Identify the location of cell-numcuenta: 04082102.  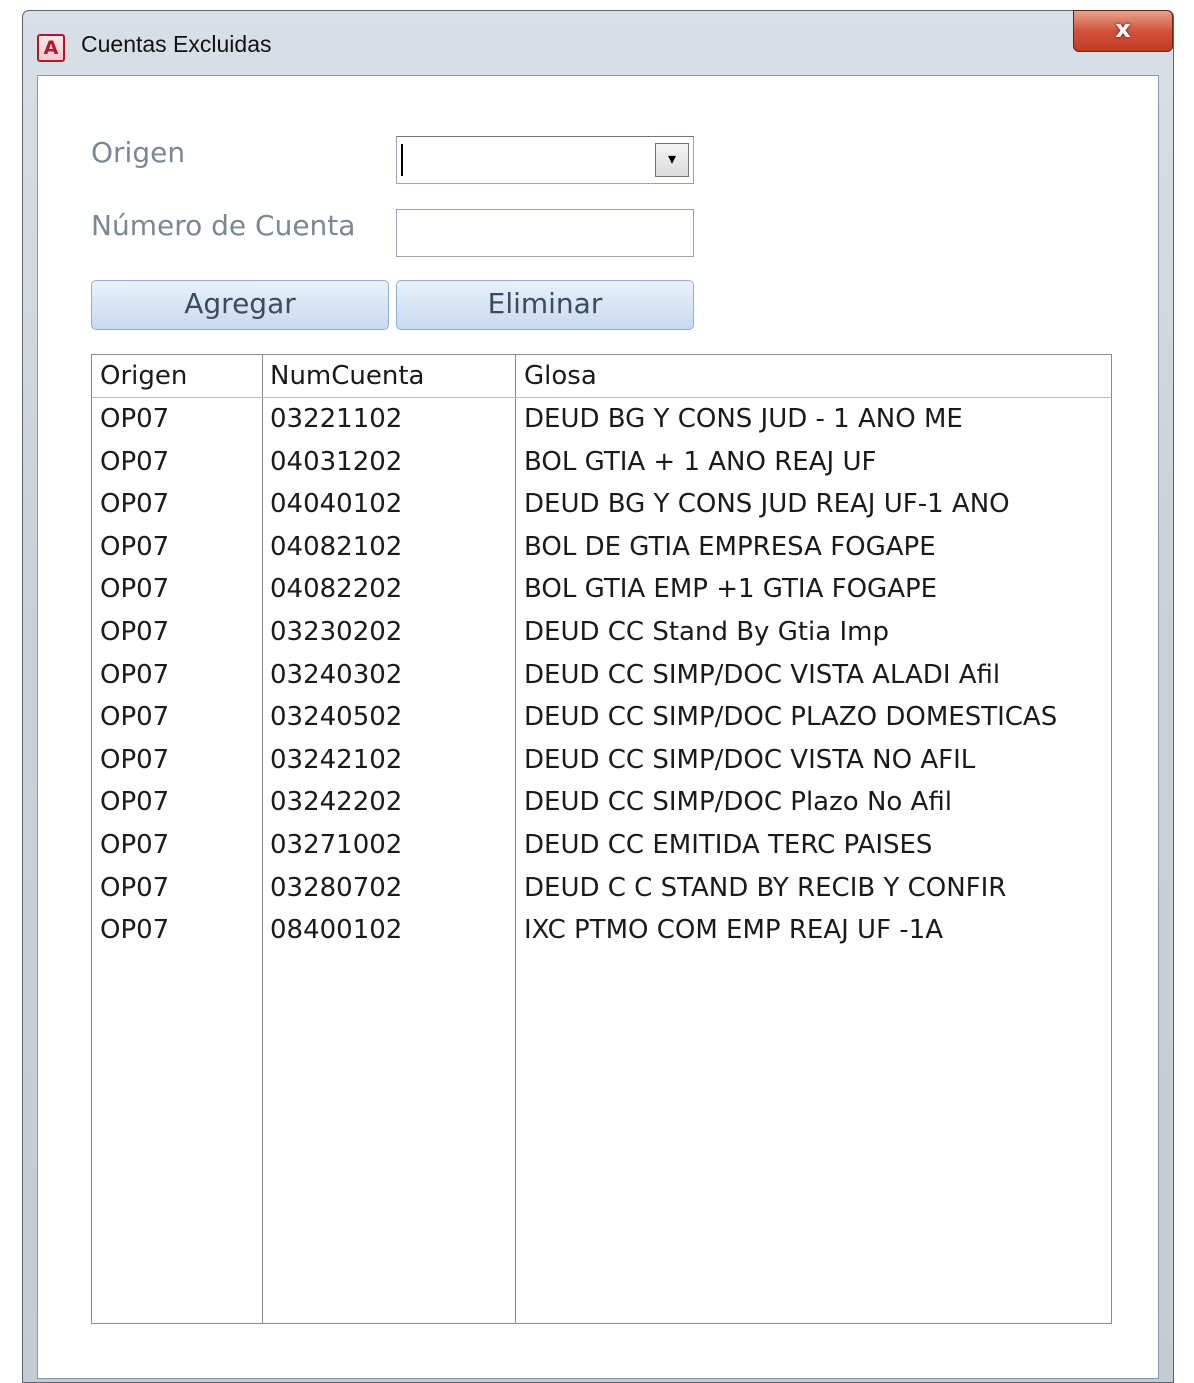
(336, 546).